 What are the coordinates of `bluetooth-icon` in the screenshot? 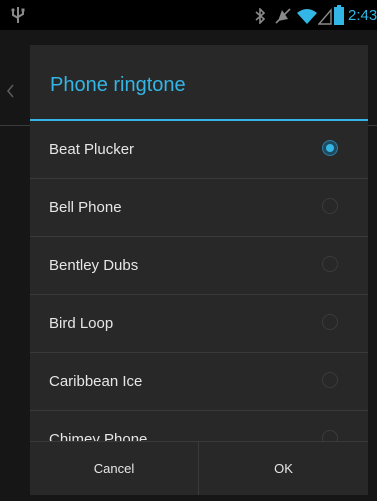 It's located at (260, 16).